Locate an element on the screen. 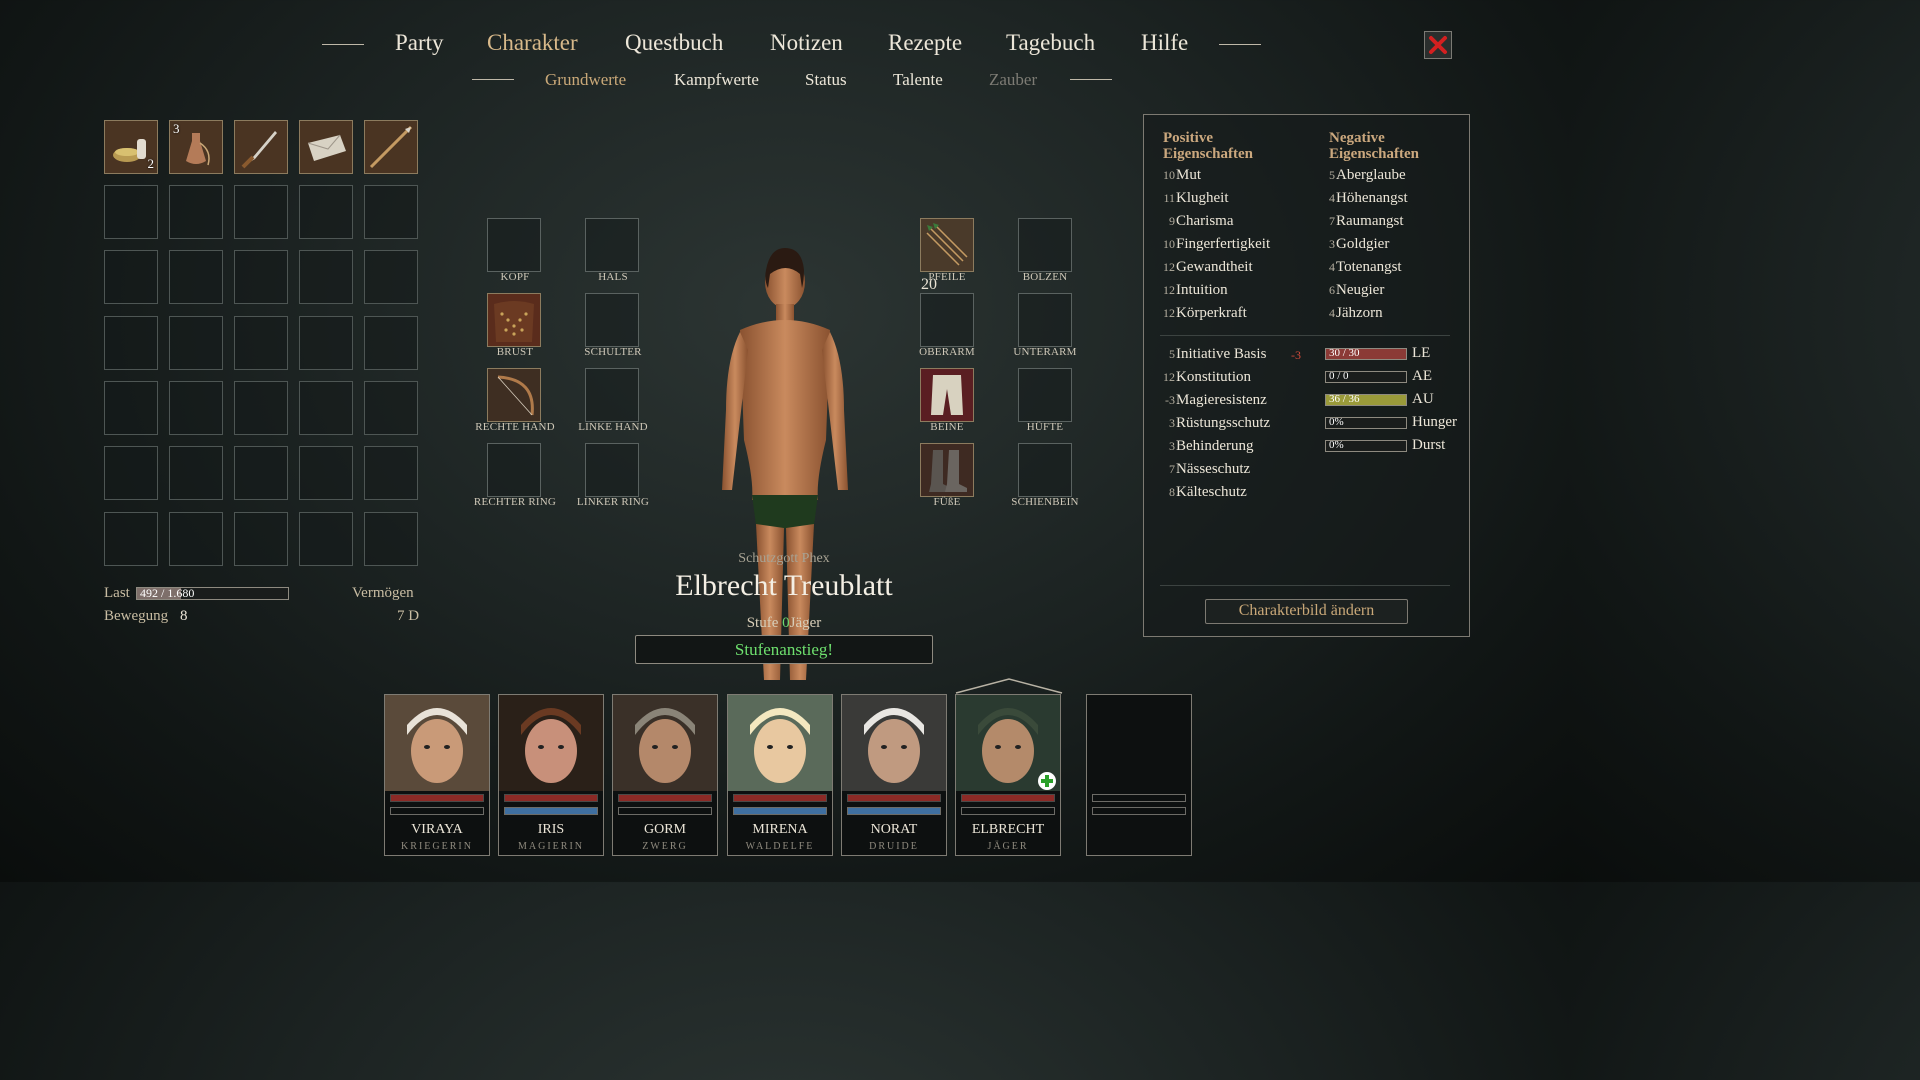 The image size is (1920, 1080). member-name: MIRENA is located at coordinates (780, 829).